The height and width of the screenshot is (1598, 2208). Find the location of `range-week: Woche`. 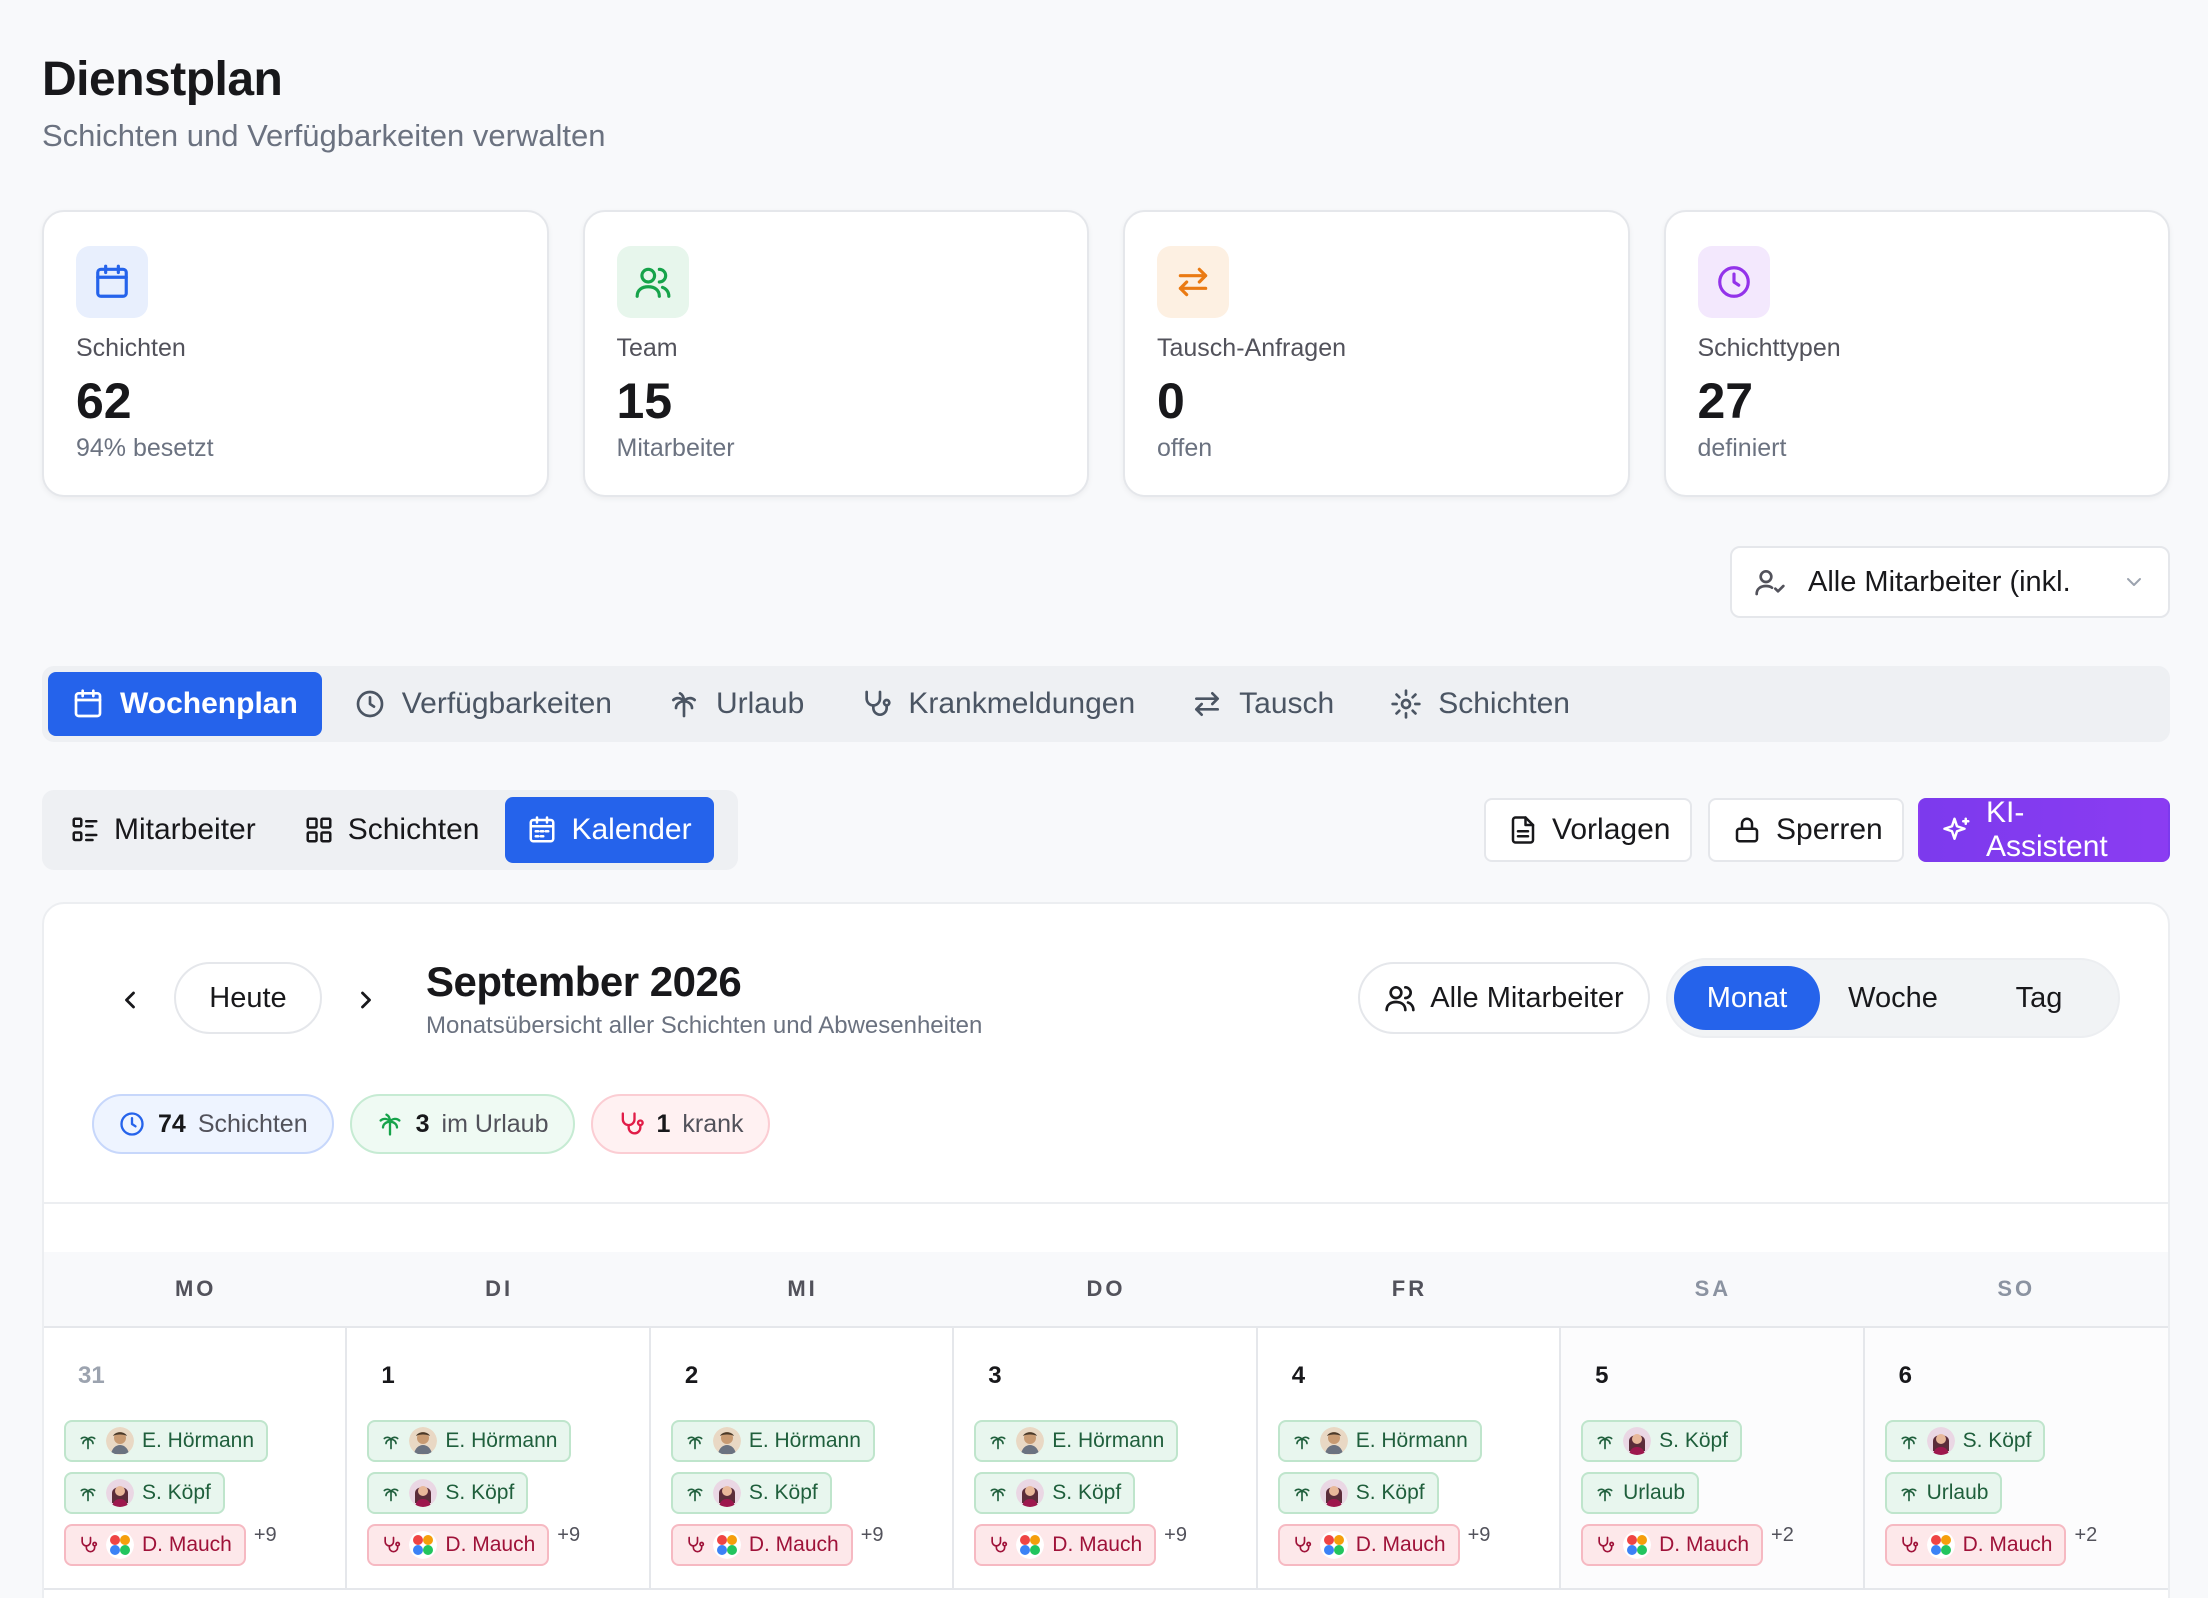

range-week: Woche is located at coordinates (1893, 998).